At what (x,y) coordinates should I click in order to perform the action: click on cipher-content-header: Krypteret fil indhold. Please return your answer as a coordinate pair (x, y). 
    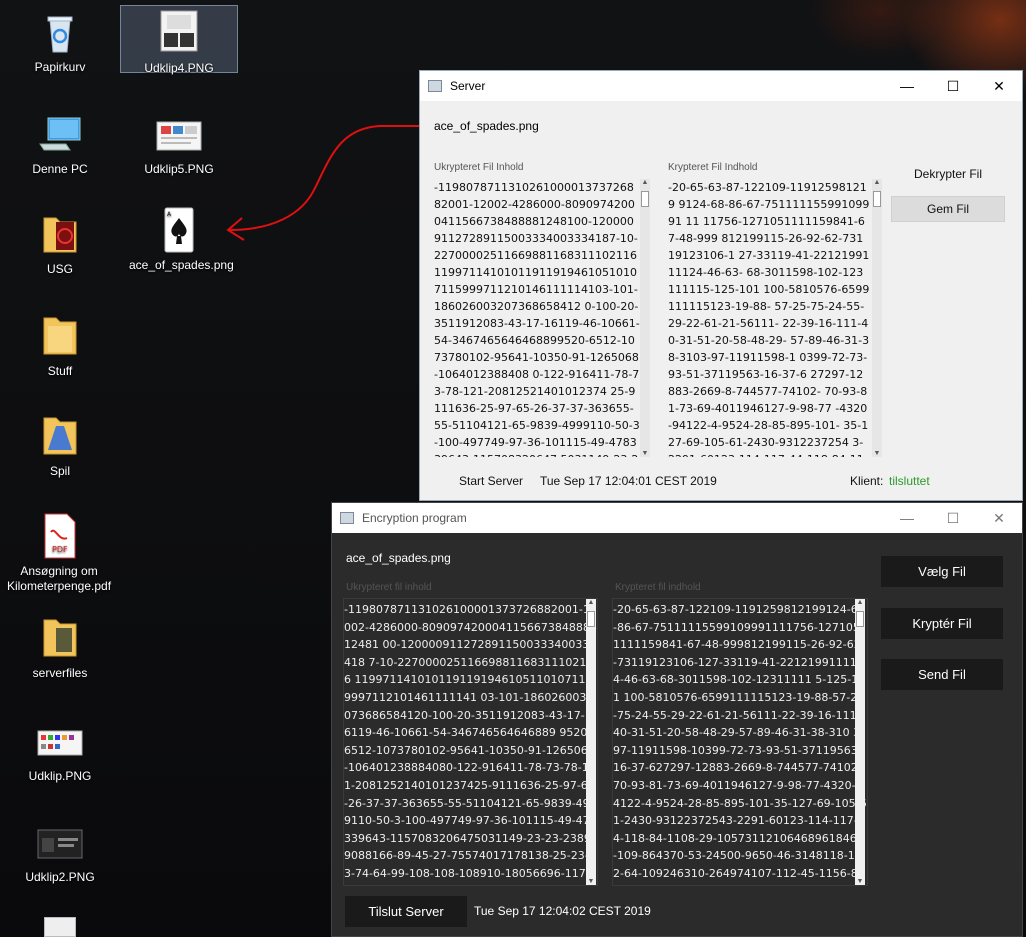
    Looking at the image, I should click on (658, 587).